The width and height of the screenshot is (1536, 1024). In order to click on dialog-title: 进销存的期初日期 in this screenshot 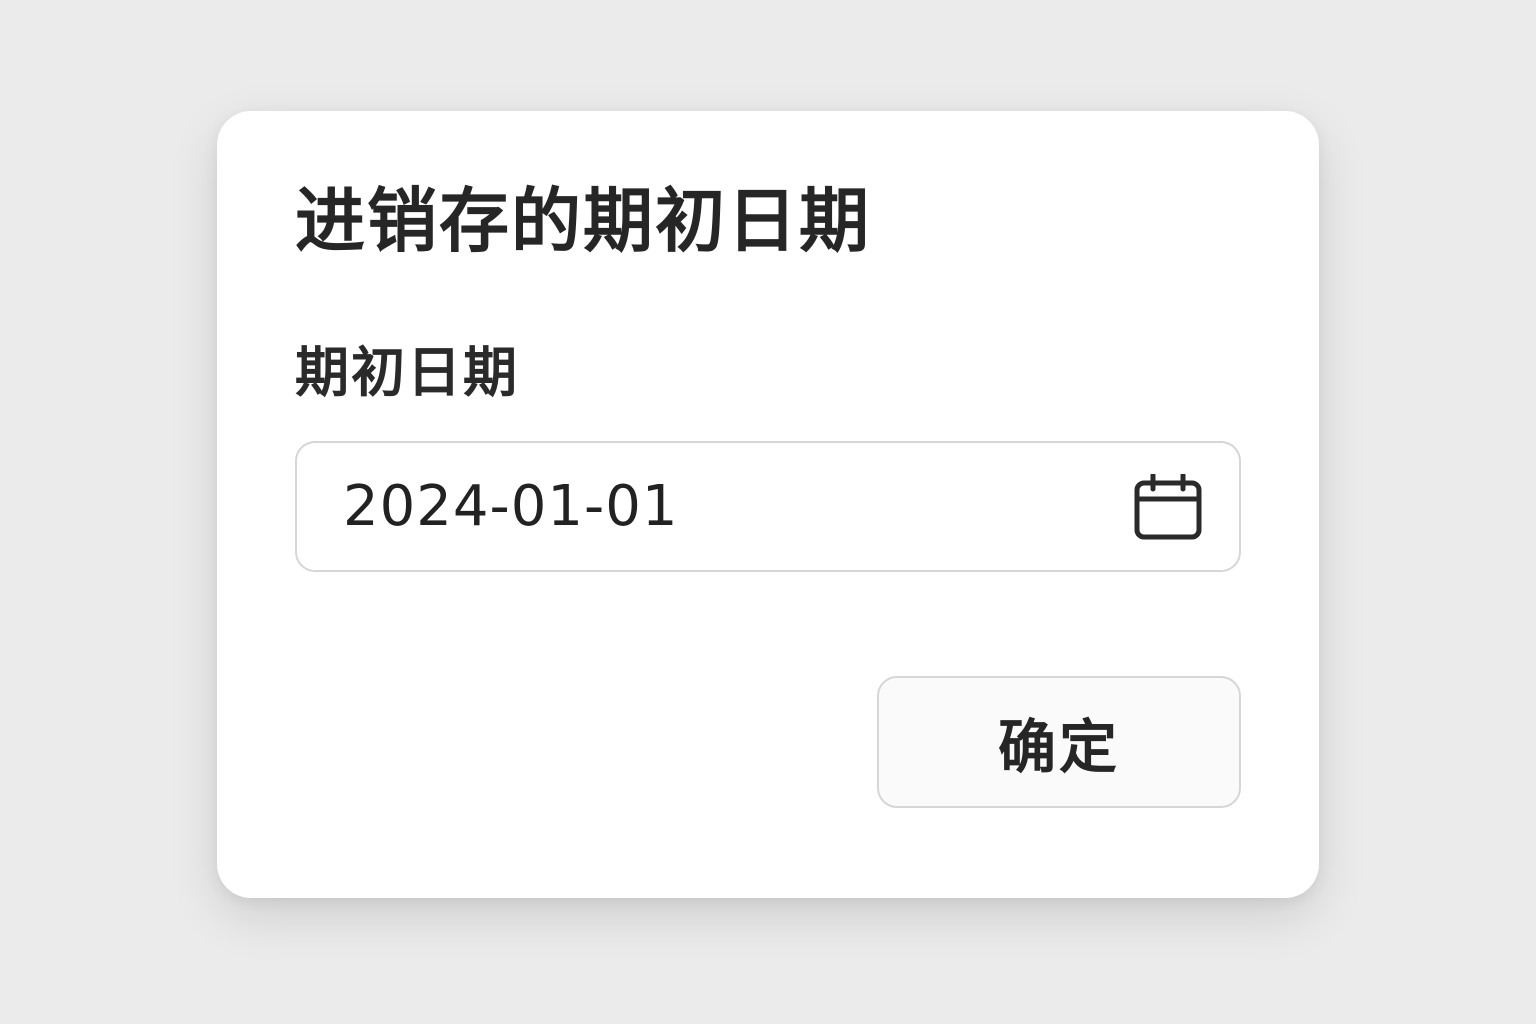, I will do `click(583, 221)`.